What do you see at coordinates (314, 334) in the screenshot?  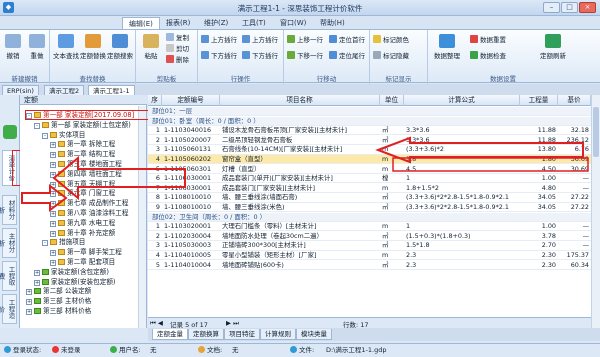 I see `tab-module-qty: 模块类量` at bounding box center [314, 334].